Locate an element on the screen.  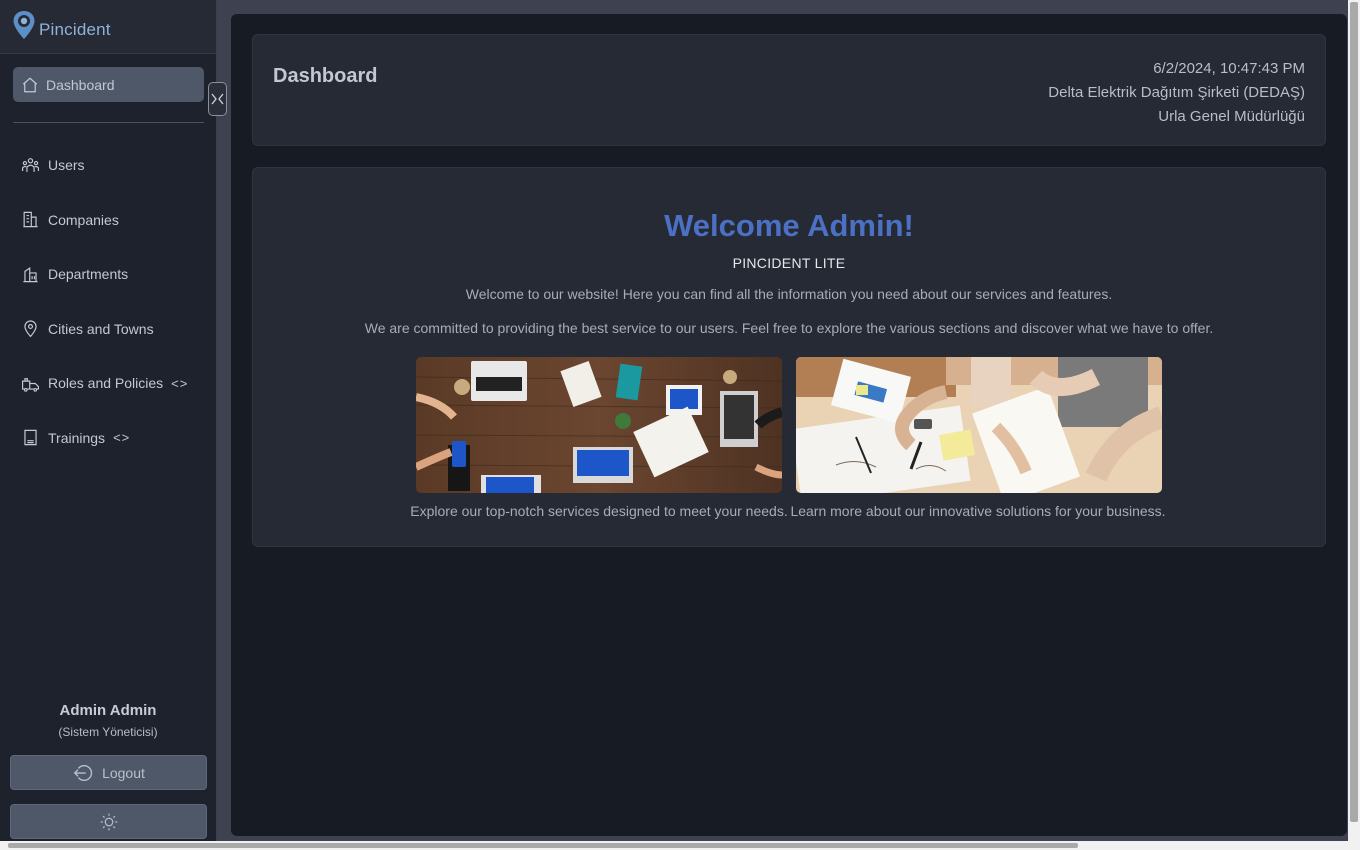
sidebar-item-label: Cities and Towns is located at coordinates (101, 328).